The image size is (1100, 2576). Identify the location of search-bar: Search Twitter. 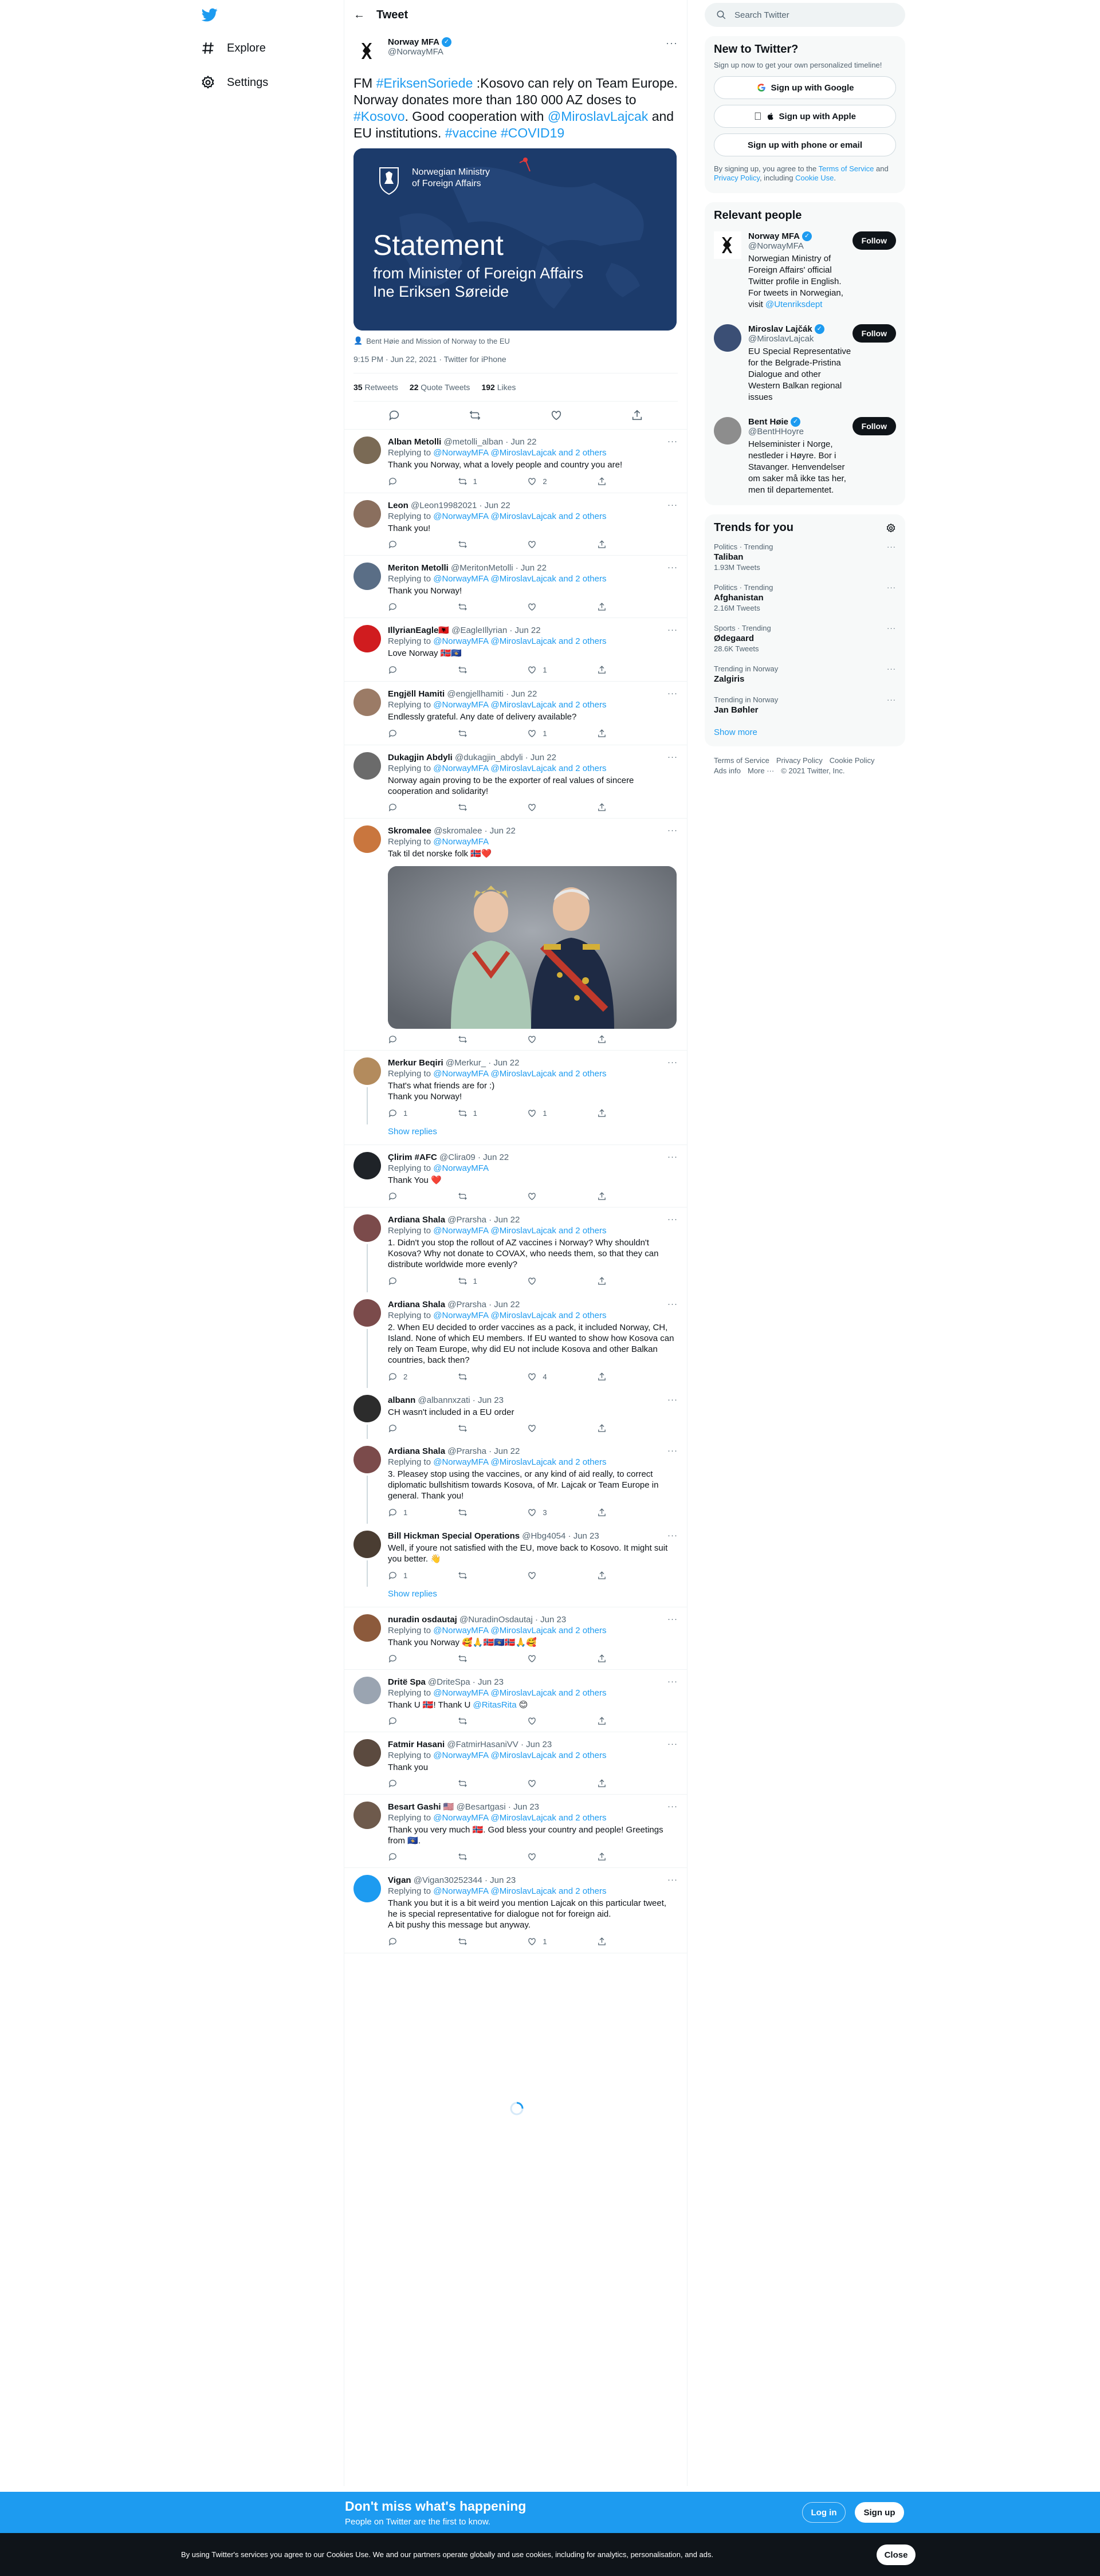
(805, 15).